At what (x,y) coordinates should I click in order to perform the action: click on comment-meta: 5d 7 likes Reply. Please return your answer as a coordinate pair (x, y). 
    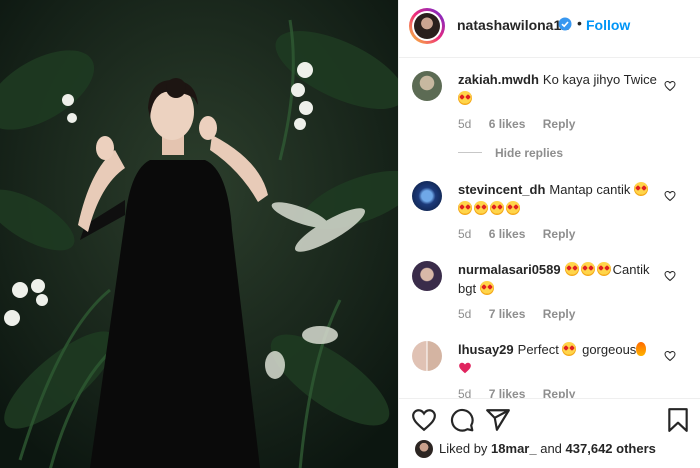
    Looking at the image, I should click on (523, 314).